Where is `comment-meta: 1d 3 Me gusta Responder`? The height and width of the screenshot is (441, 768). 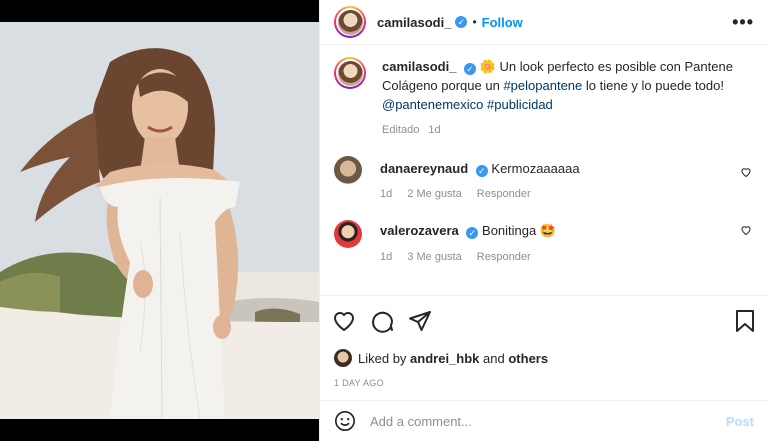 comment-meta: 1d 3 Me gusta Responder is located at coordinates (567, 257).